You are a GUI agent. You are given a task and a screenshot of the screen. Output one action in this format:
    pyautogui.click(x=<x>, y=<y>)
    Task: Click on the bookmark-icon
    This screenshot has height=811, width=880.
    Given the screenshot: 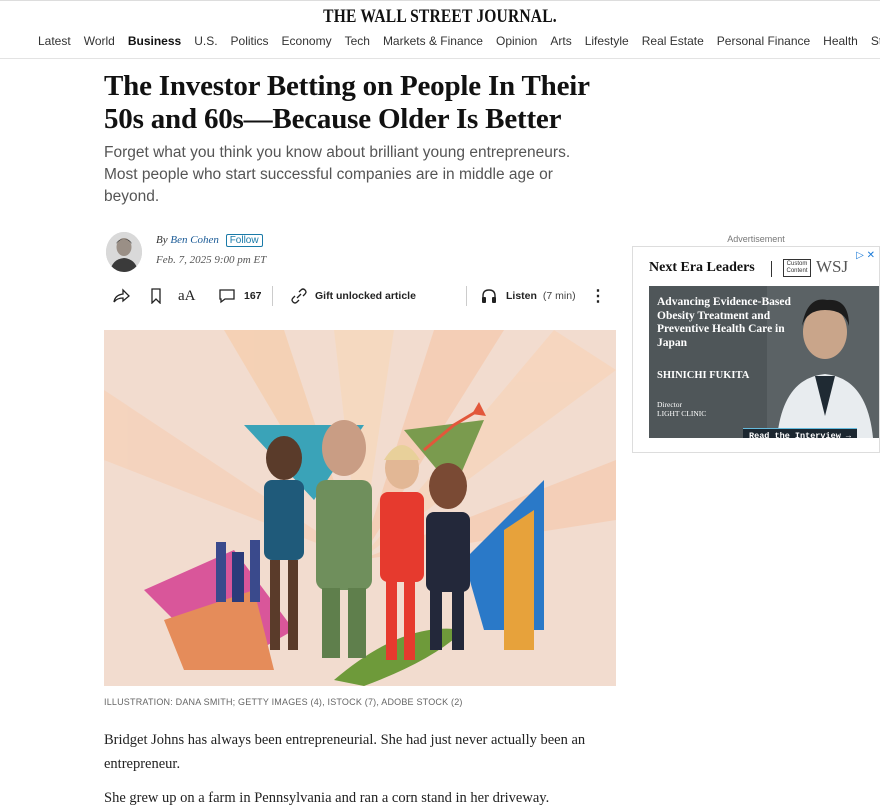 What is the action you would take?
    pyautogui.click(x=156, y=296)
    